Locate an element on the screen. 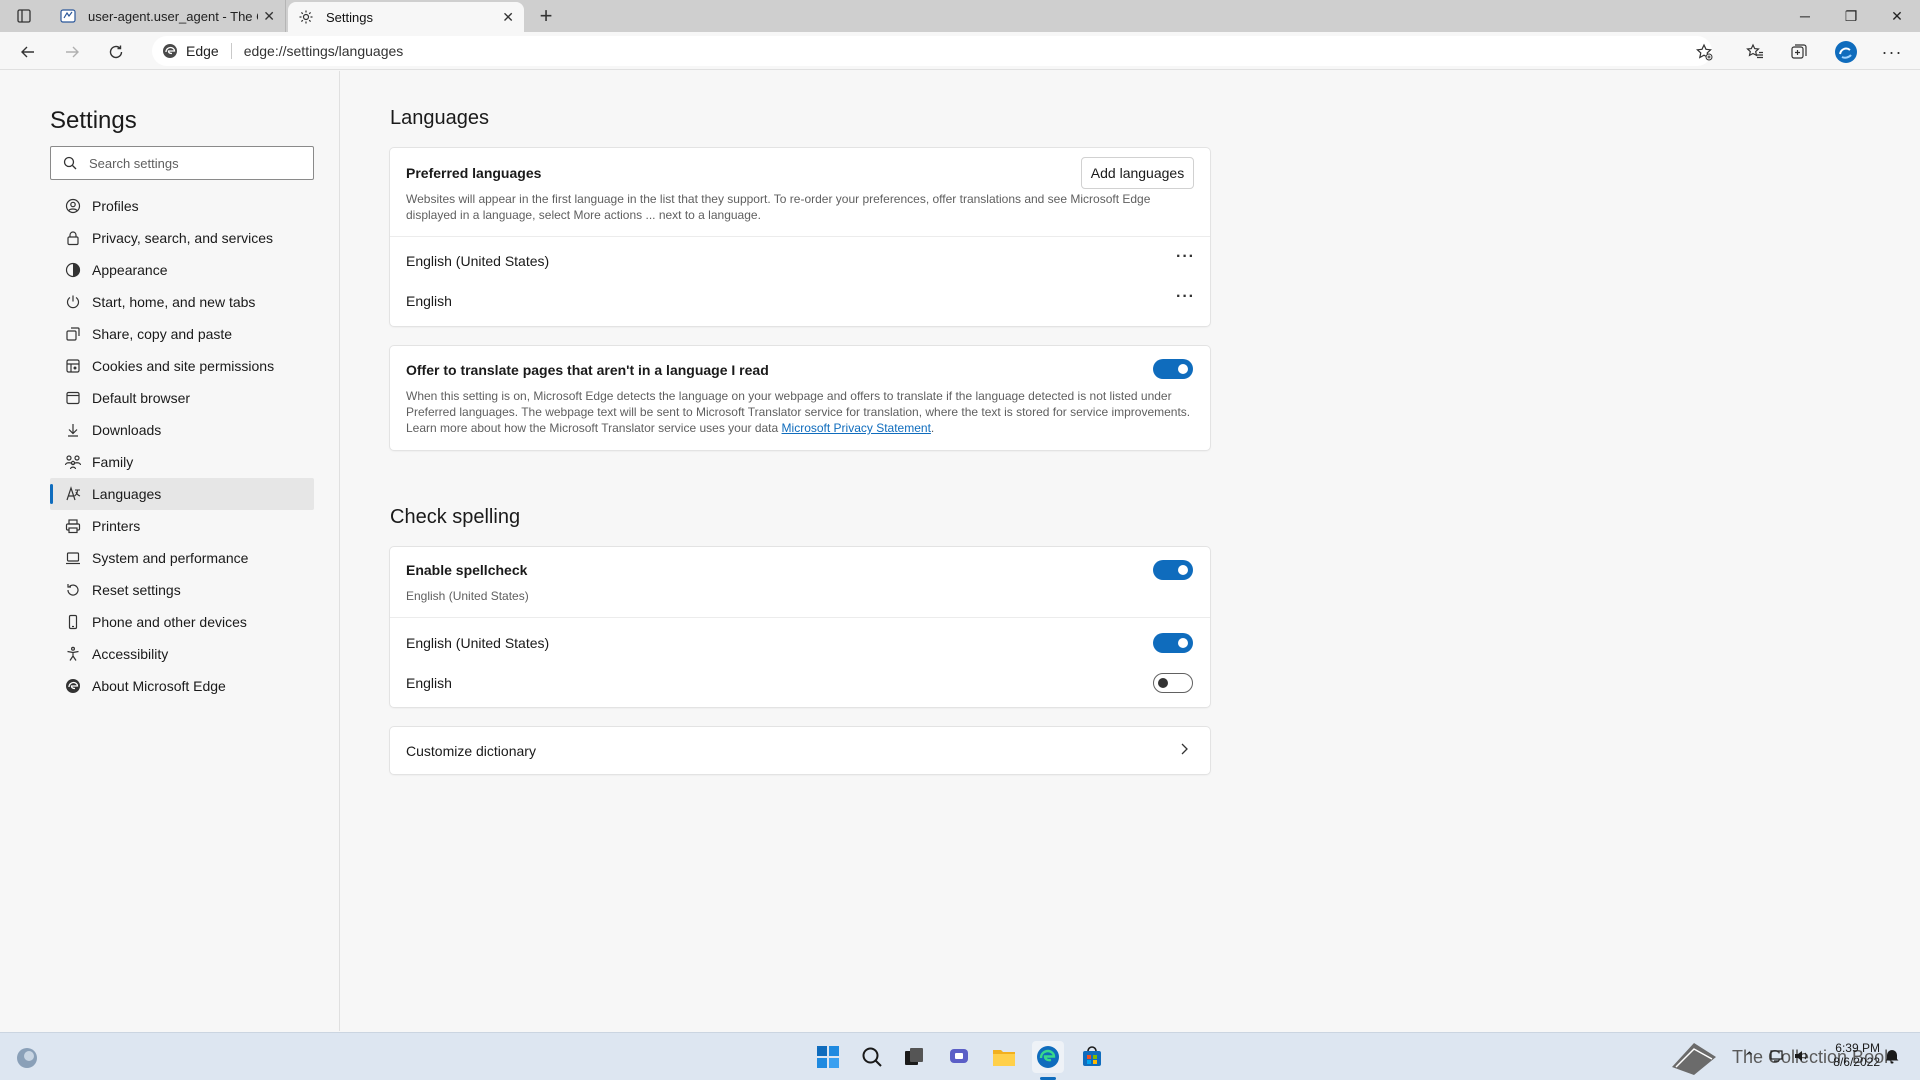  lock-icon is located at coordinates (73, 238).